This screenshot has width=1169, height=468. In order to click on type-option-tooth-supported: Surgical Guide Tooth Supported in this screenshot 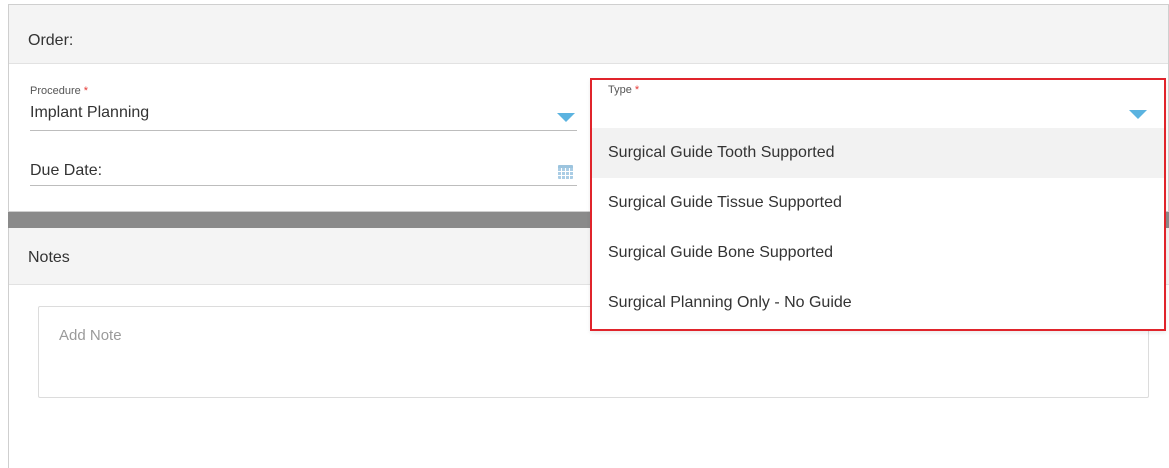, I will do `click(878, 153)`.